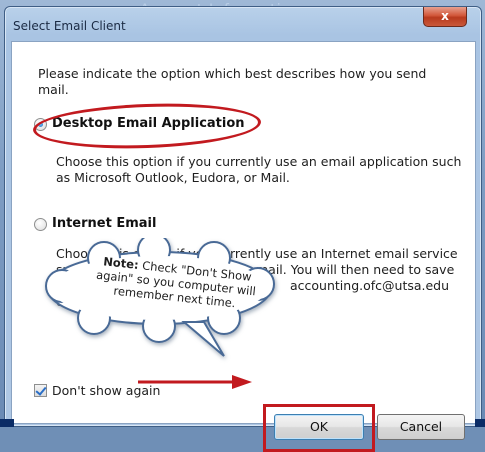  Describe the element at coordinates (421, 427) in the screenshot. I see `cancel-button: Cancel` at that location.